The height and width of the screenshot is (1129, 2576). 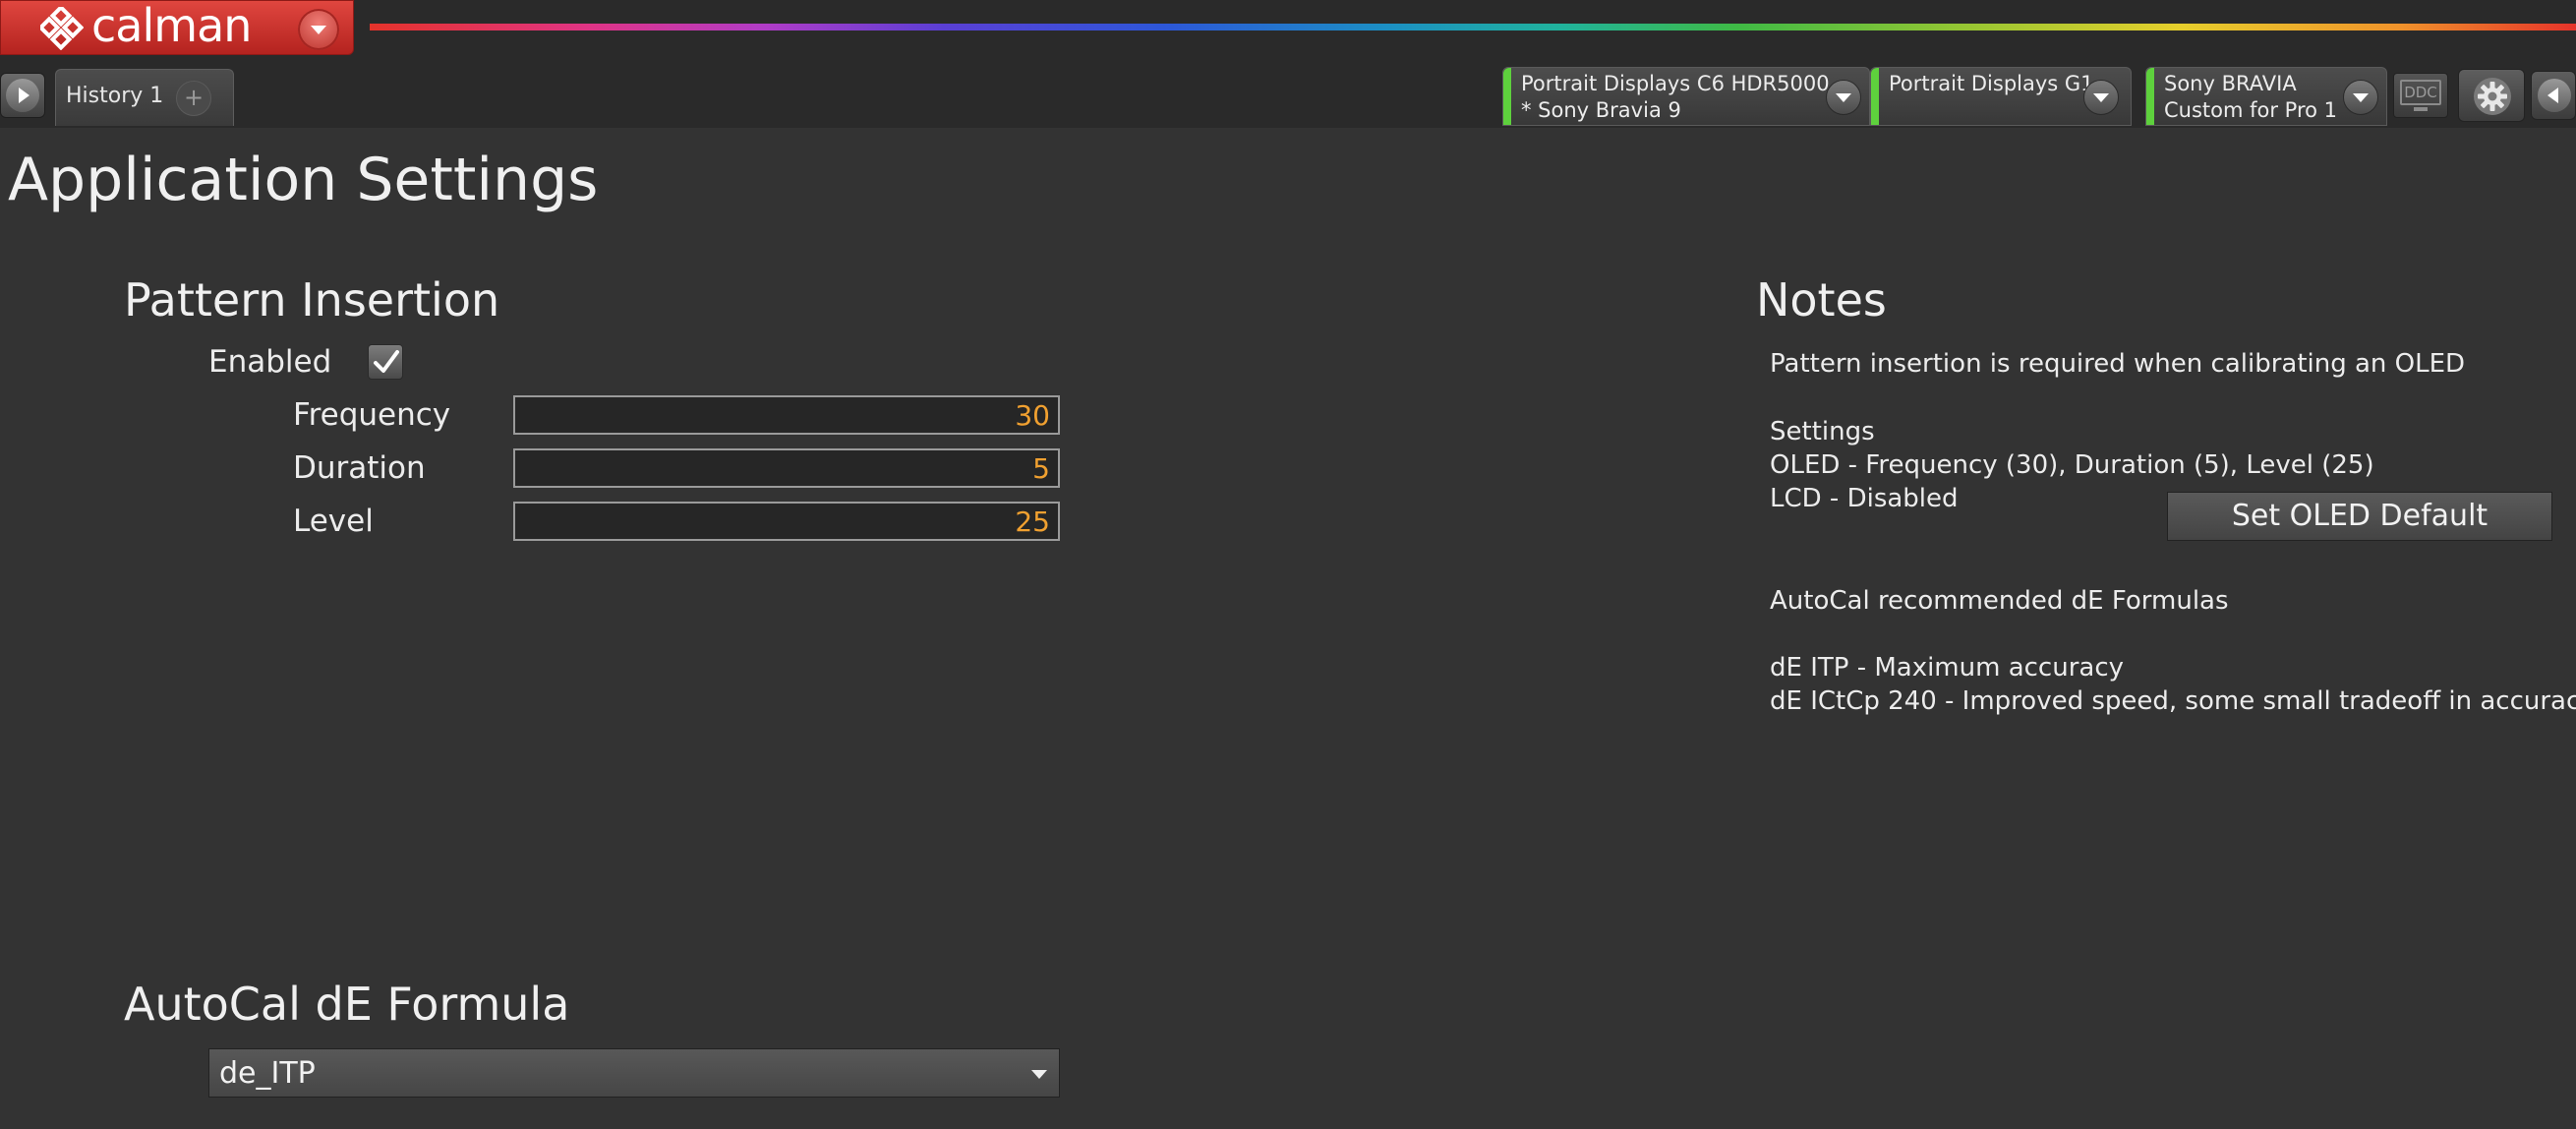 What do you see at coordinates (1821, 300) in the screenshot?
I see `notes-title: Notes` at bounding box center [1821, 300].